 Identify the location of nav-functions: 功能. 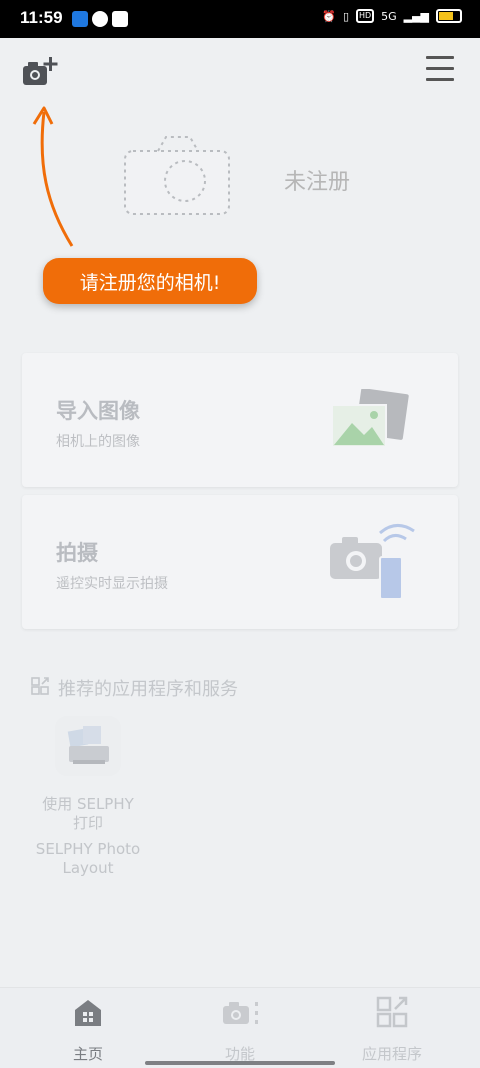
(240, 1028).